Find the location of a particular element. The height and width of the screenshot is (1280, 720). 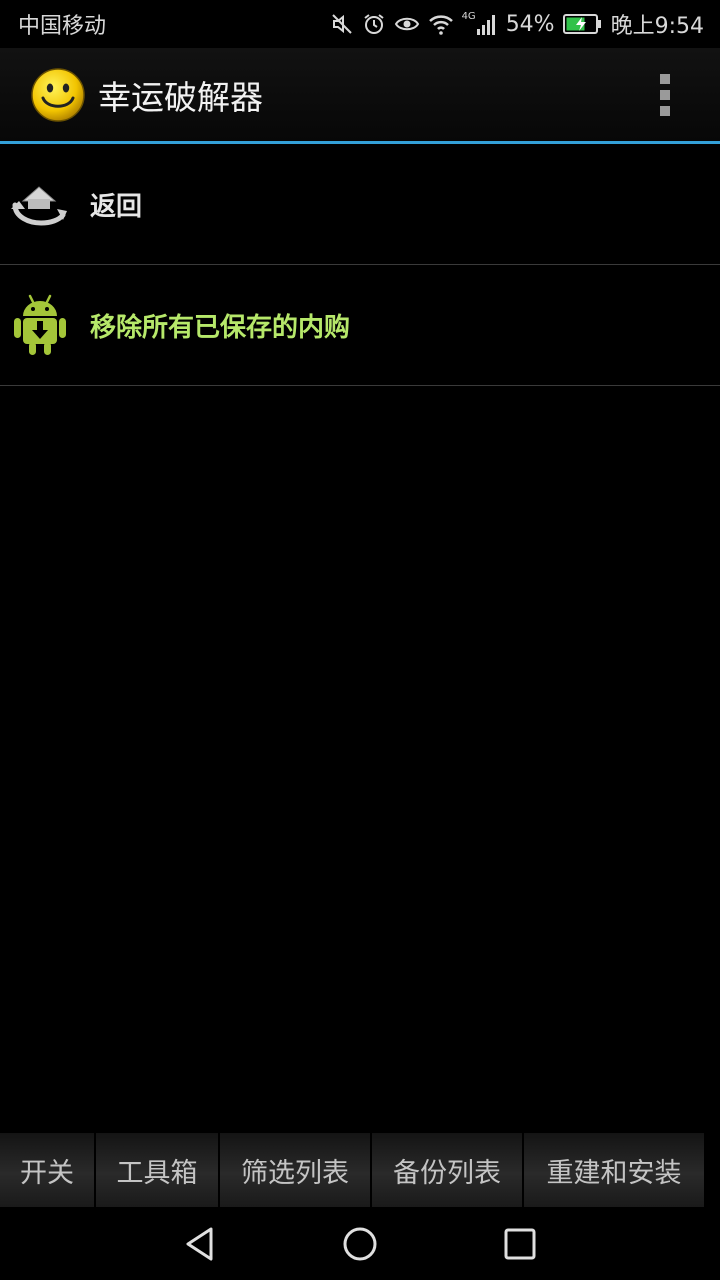

smiley-icon is located at coordinates (58, 95).